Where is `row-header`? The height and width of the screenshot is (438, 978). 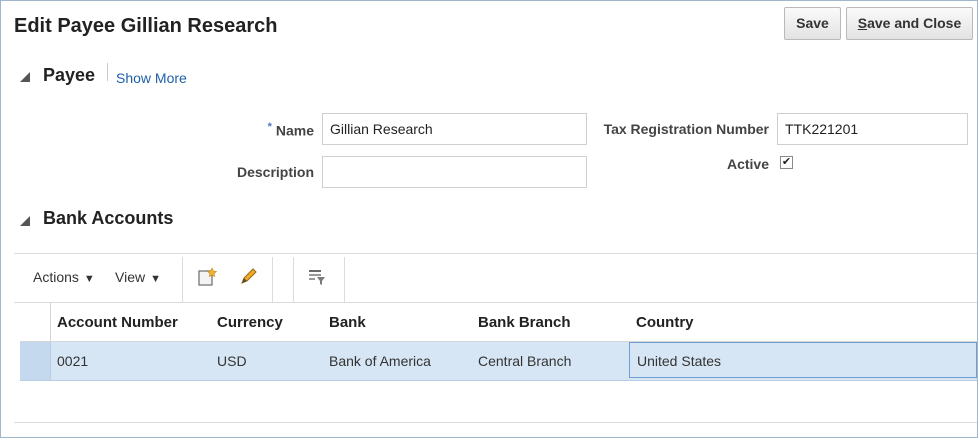
row-header is located at coordinates (35, 361).